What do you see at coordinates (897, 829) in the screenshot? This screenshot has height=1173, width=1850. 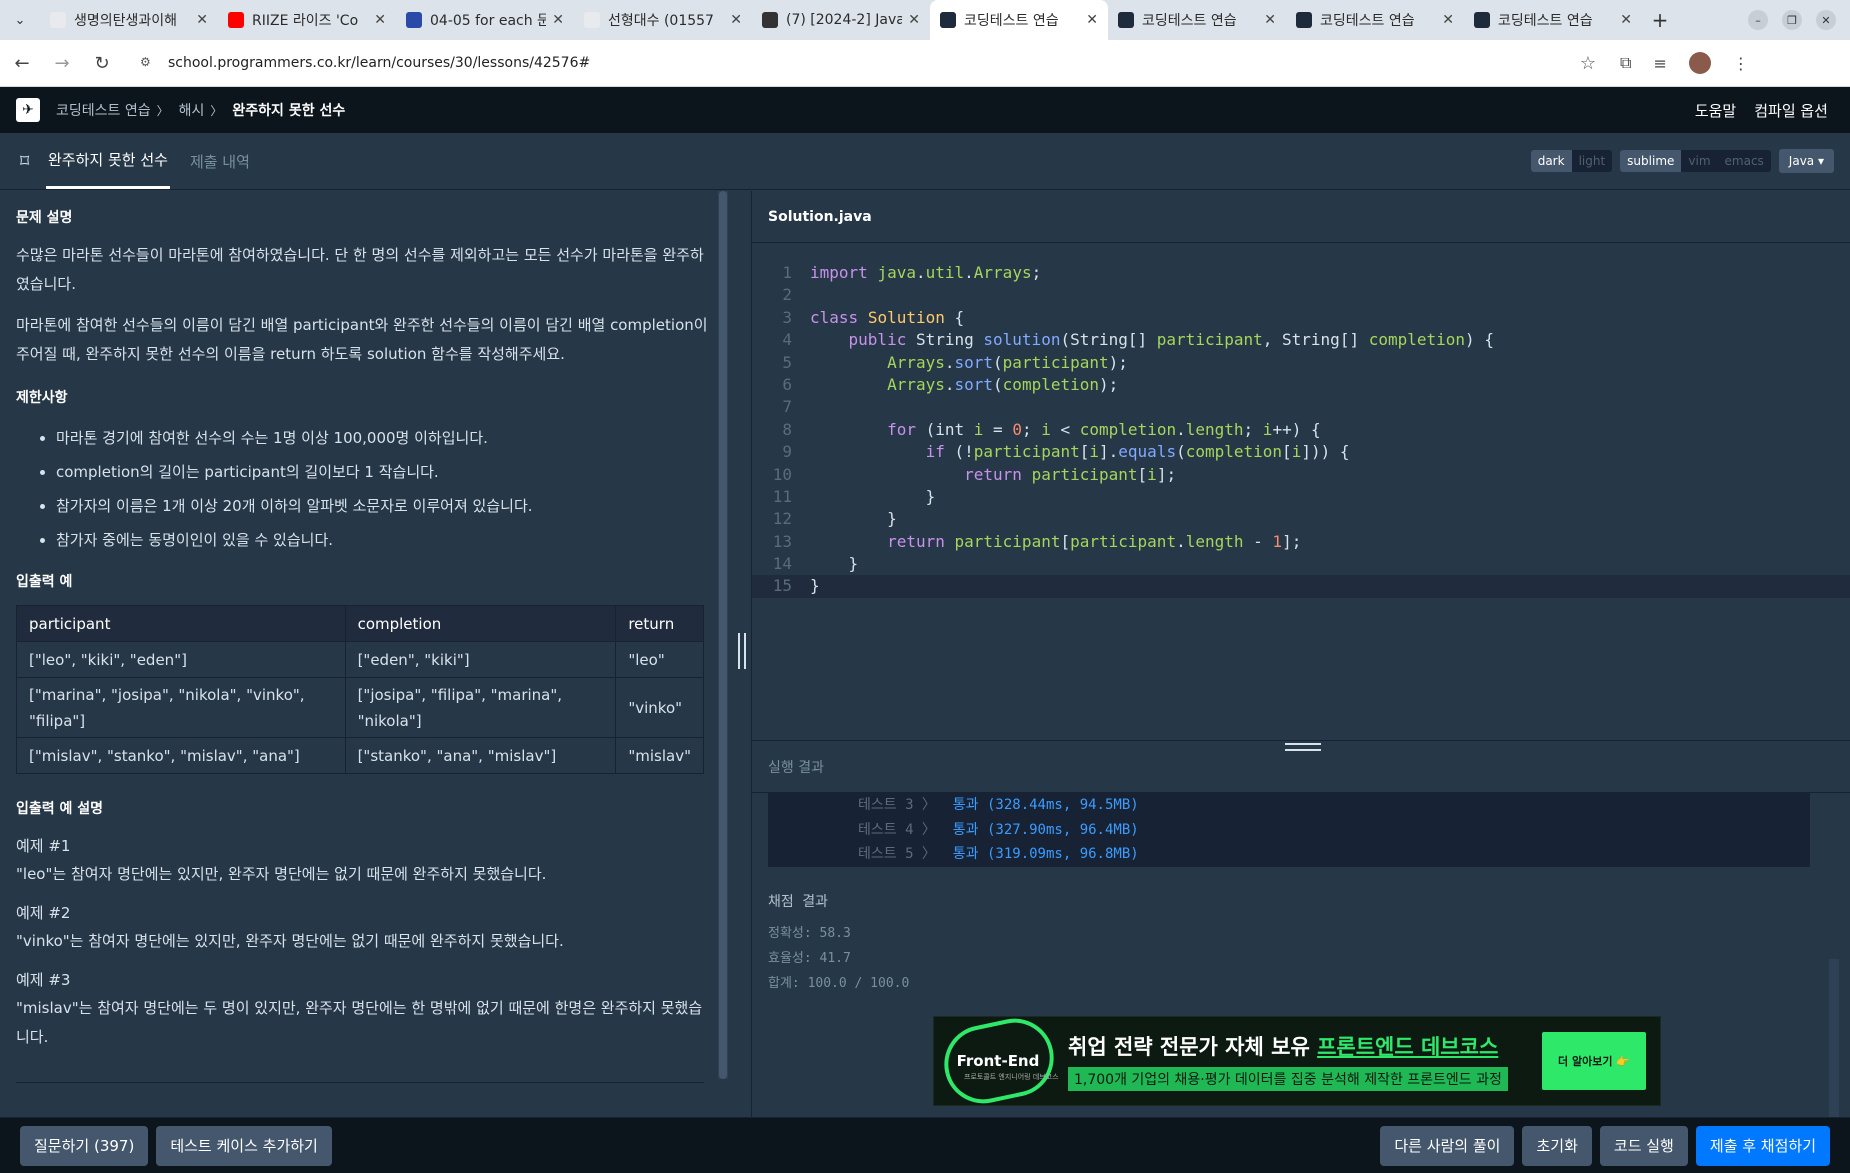 I see `test-label: 테스트 4 〉` at bounding box center [897, 829].